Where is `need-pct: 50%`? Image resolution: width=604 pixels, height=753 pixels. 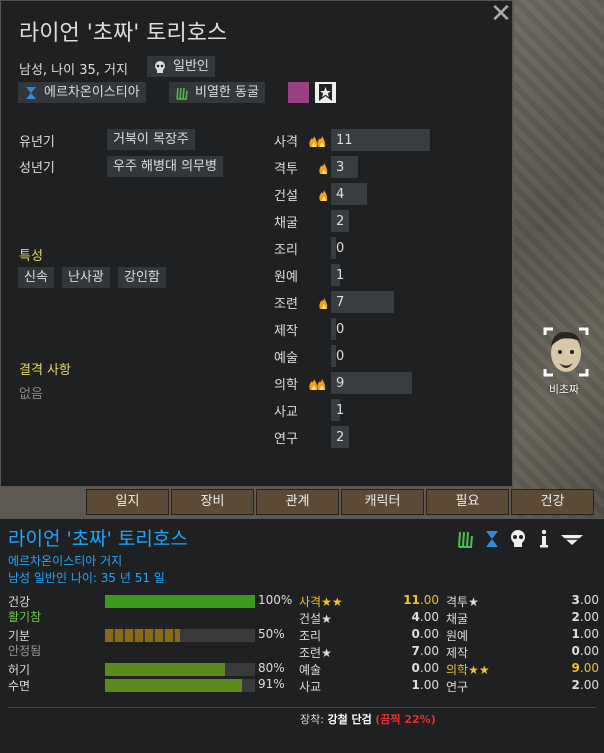 need-pct: 50% is located at coordinates (271, 634).